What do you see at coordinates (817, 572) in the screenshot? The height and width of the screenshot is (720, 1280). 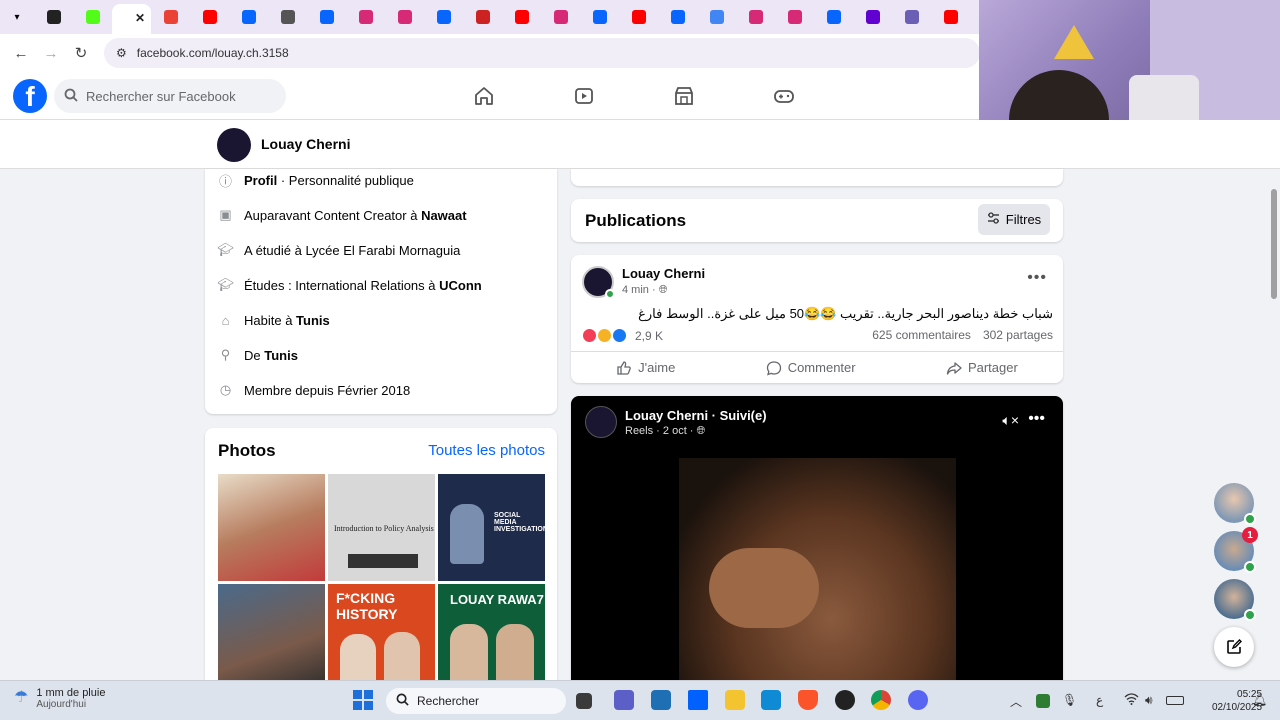 I see `reel-video` at bounding box center [817, 572].